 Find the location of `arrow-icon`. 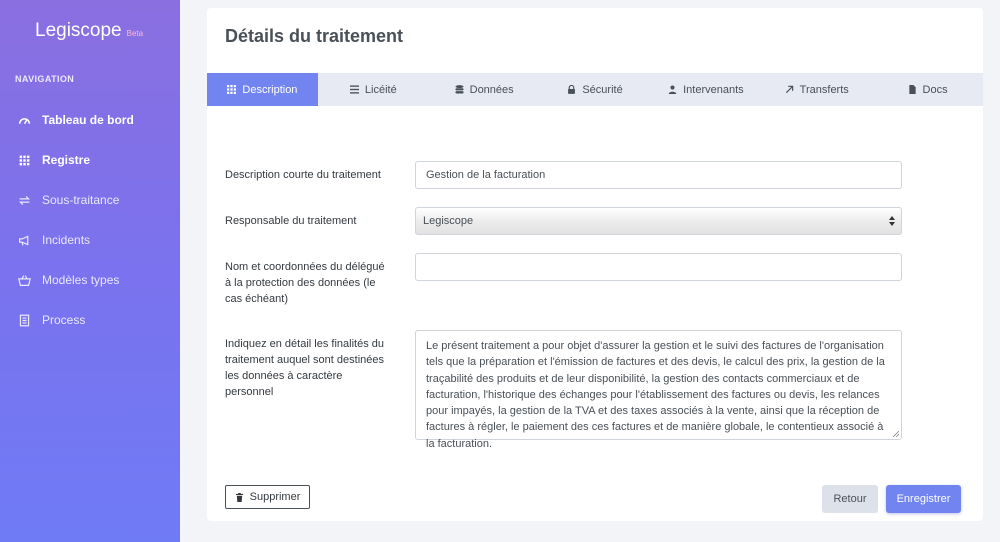

arrow-icon is located at coordinates (789, 89).